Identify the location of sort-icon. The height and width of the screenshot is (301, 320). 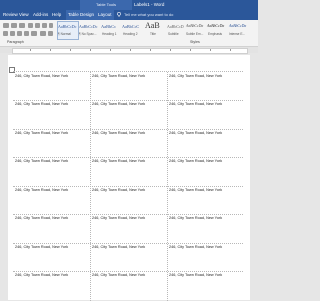
(44, 25).